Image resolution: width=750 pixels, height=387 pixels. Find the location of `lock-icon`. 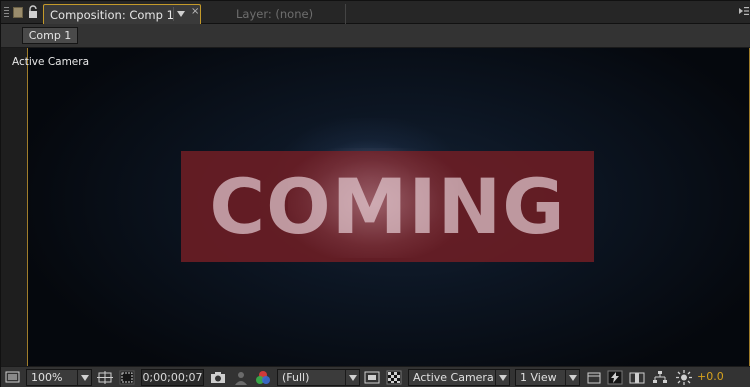

lock-icon is located at coordinates (33, 12).